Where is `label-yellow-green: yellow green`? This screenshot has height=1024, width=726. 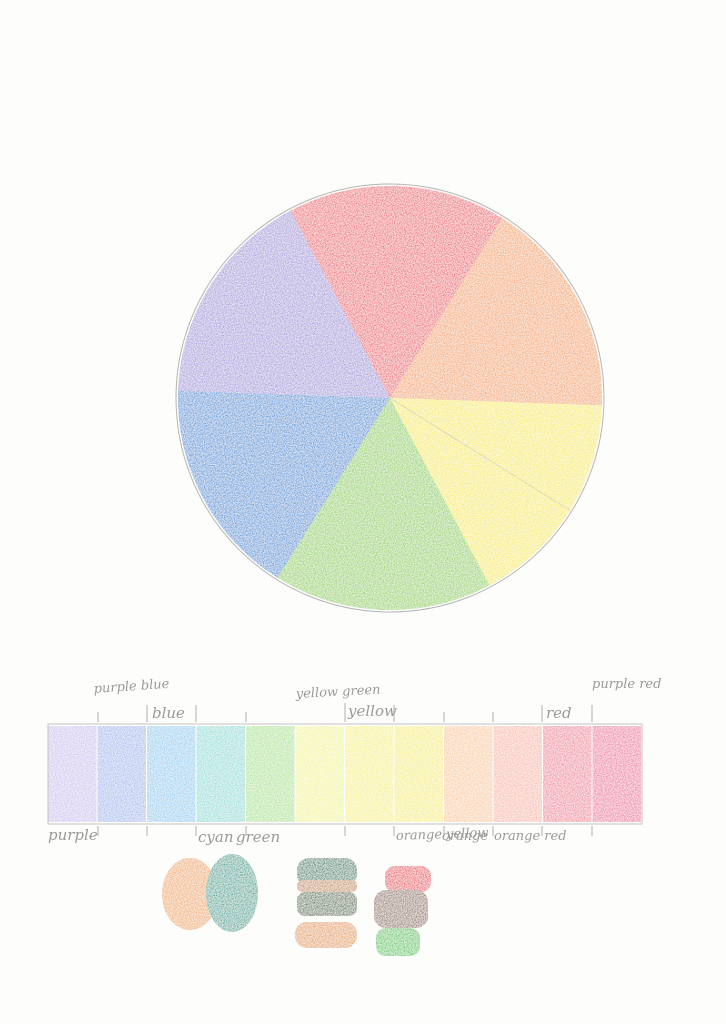
label-yellow-green: yellow green is located at coordinates (337, 692).